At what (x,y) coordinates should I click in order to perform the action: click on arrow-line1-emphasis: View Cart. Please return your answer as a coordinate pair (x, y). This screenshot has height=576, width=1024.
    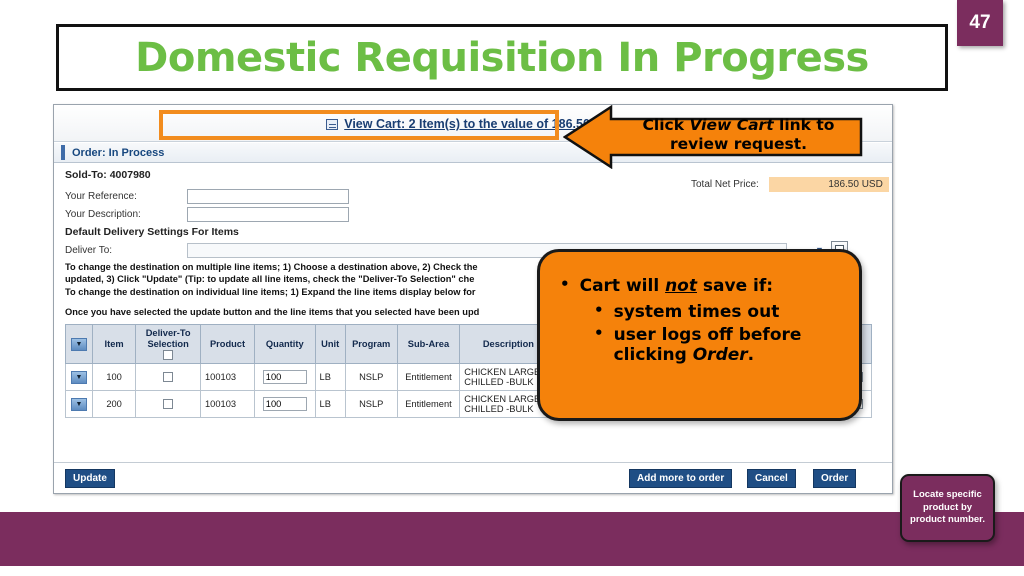
    Looking at the image, I should click on (731, 125).